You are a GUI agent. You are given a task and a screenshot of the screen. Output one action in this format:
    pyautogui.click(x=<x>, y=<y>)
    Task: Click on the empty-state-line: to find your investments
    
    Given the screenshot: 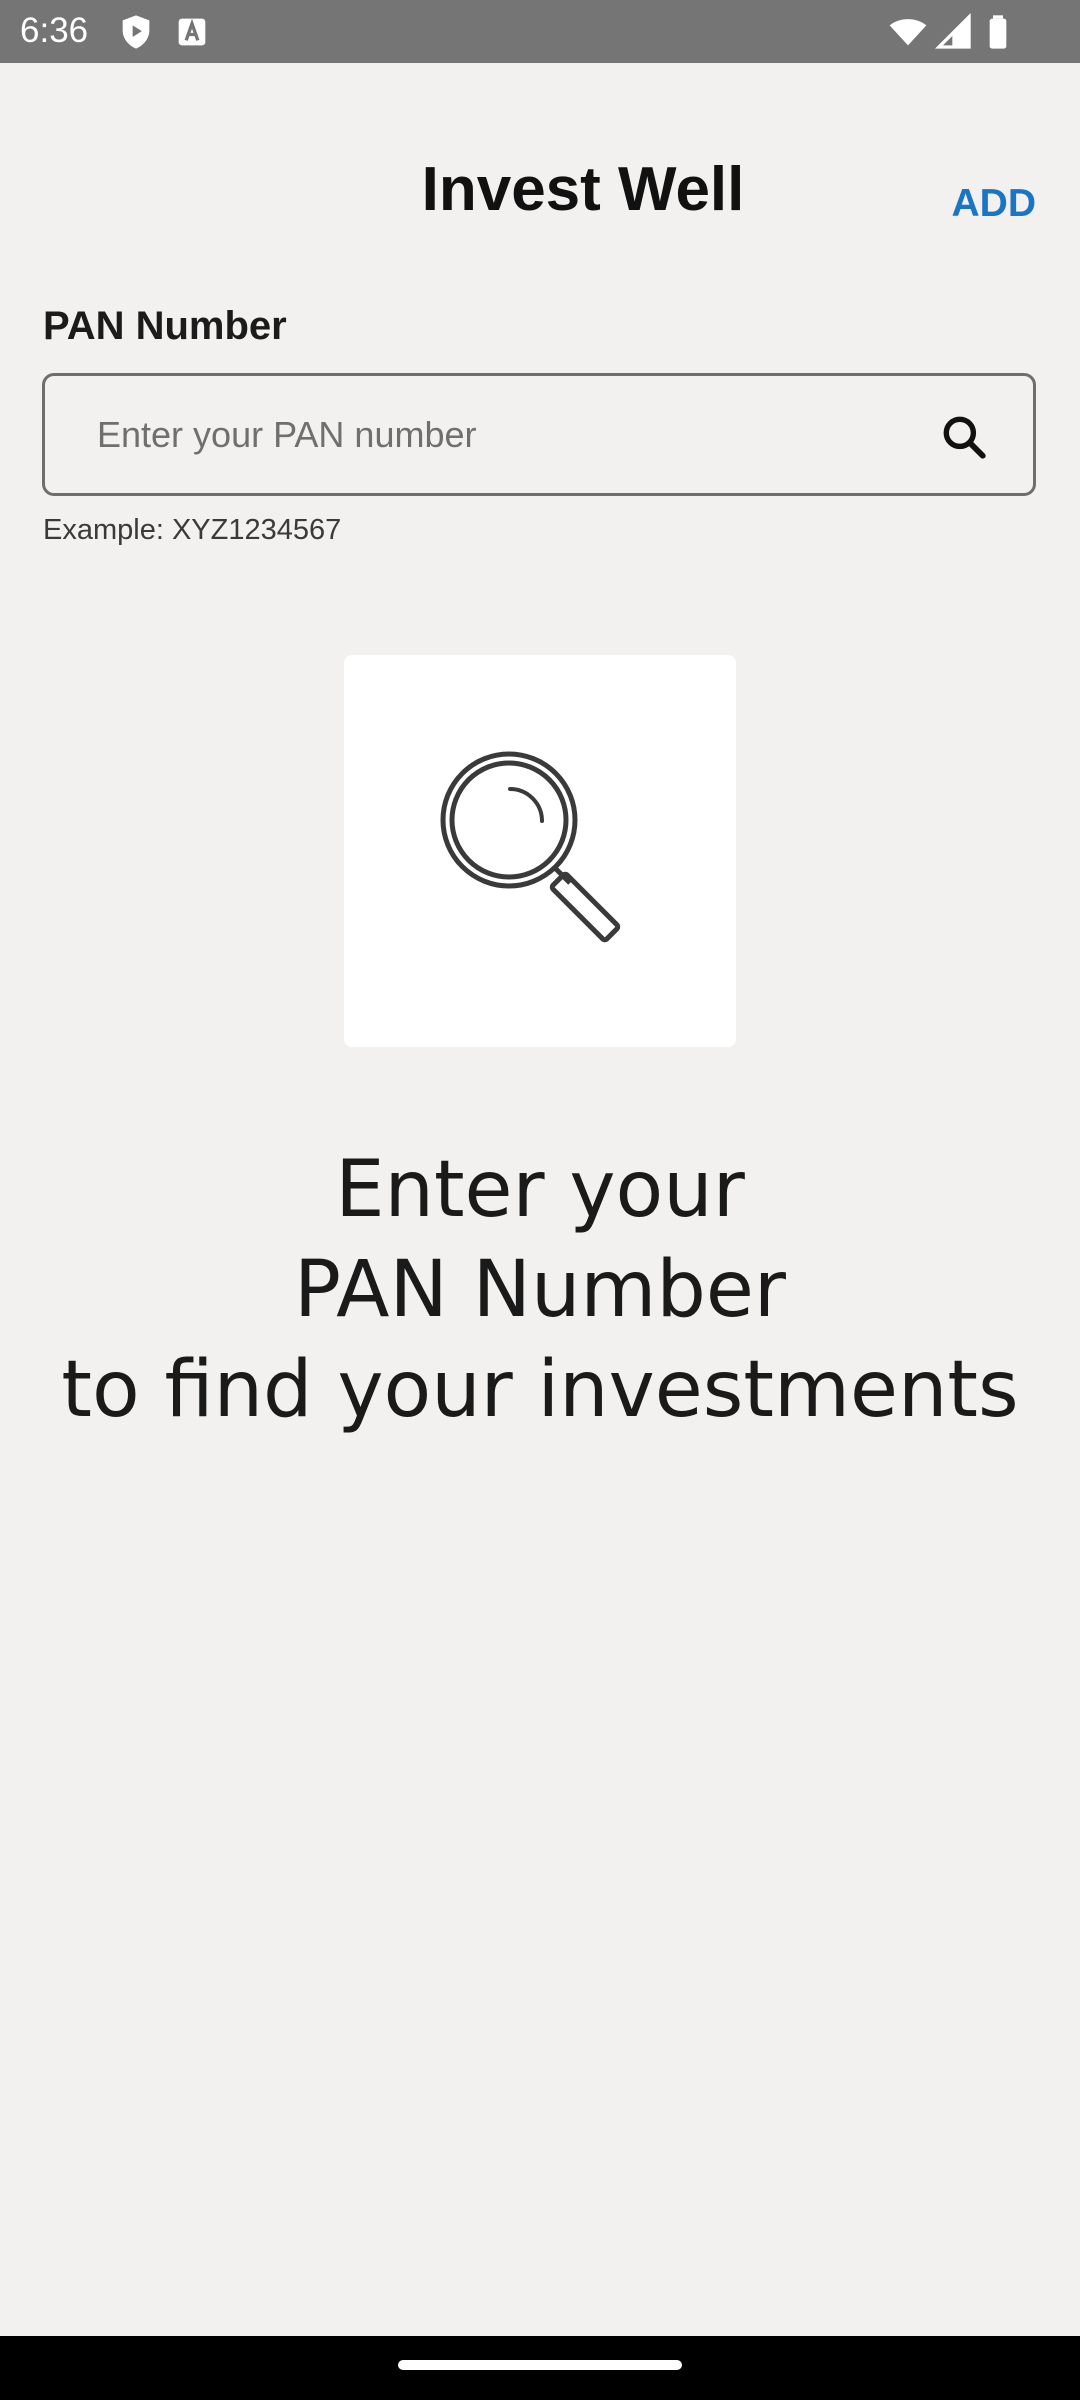 What is the action you would take?
    pyautogui.click(x=540, y=1390)
    